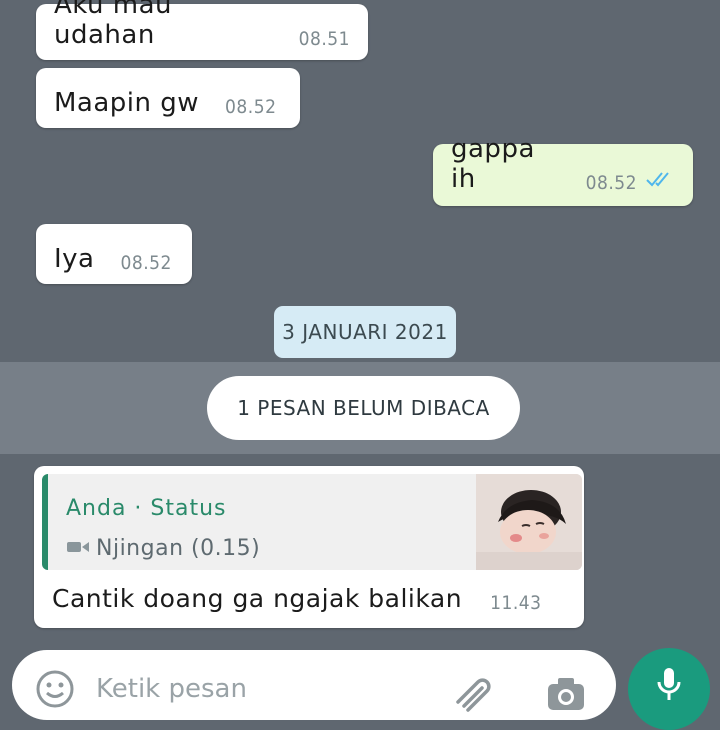  Describe the element at coordinates (529, 522) in the screenshot. I see `status-thumbnail` at that location.